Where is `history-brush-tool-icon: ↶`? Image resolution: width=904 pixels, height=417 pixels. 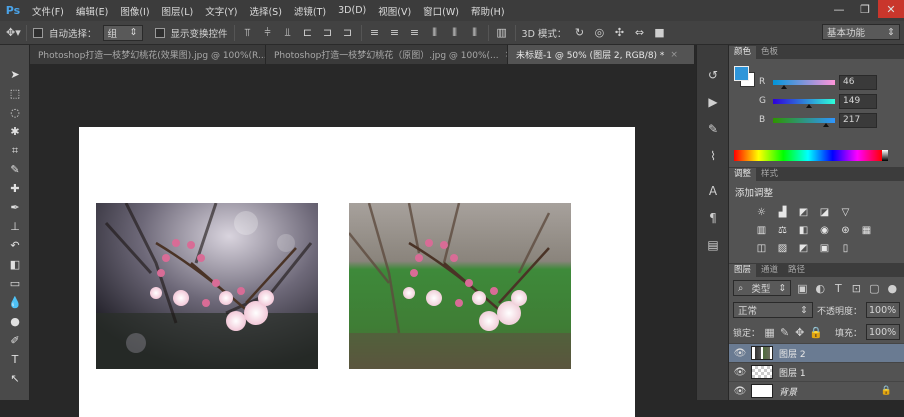 history-brush-tool-icon: ↶ is located at coordinates (15, 245).